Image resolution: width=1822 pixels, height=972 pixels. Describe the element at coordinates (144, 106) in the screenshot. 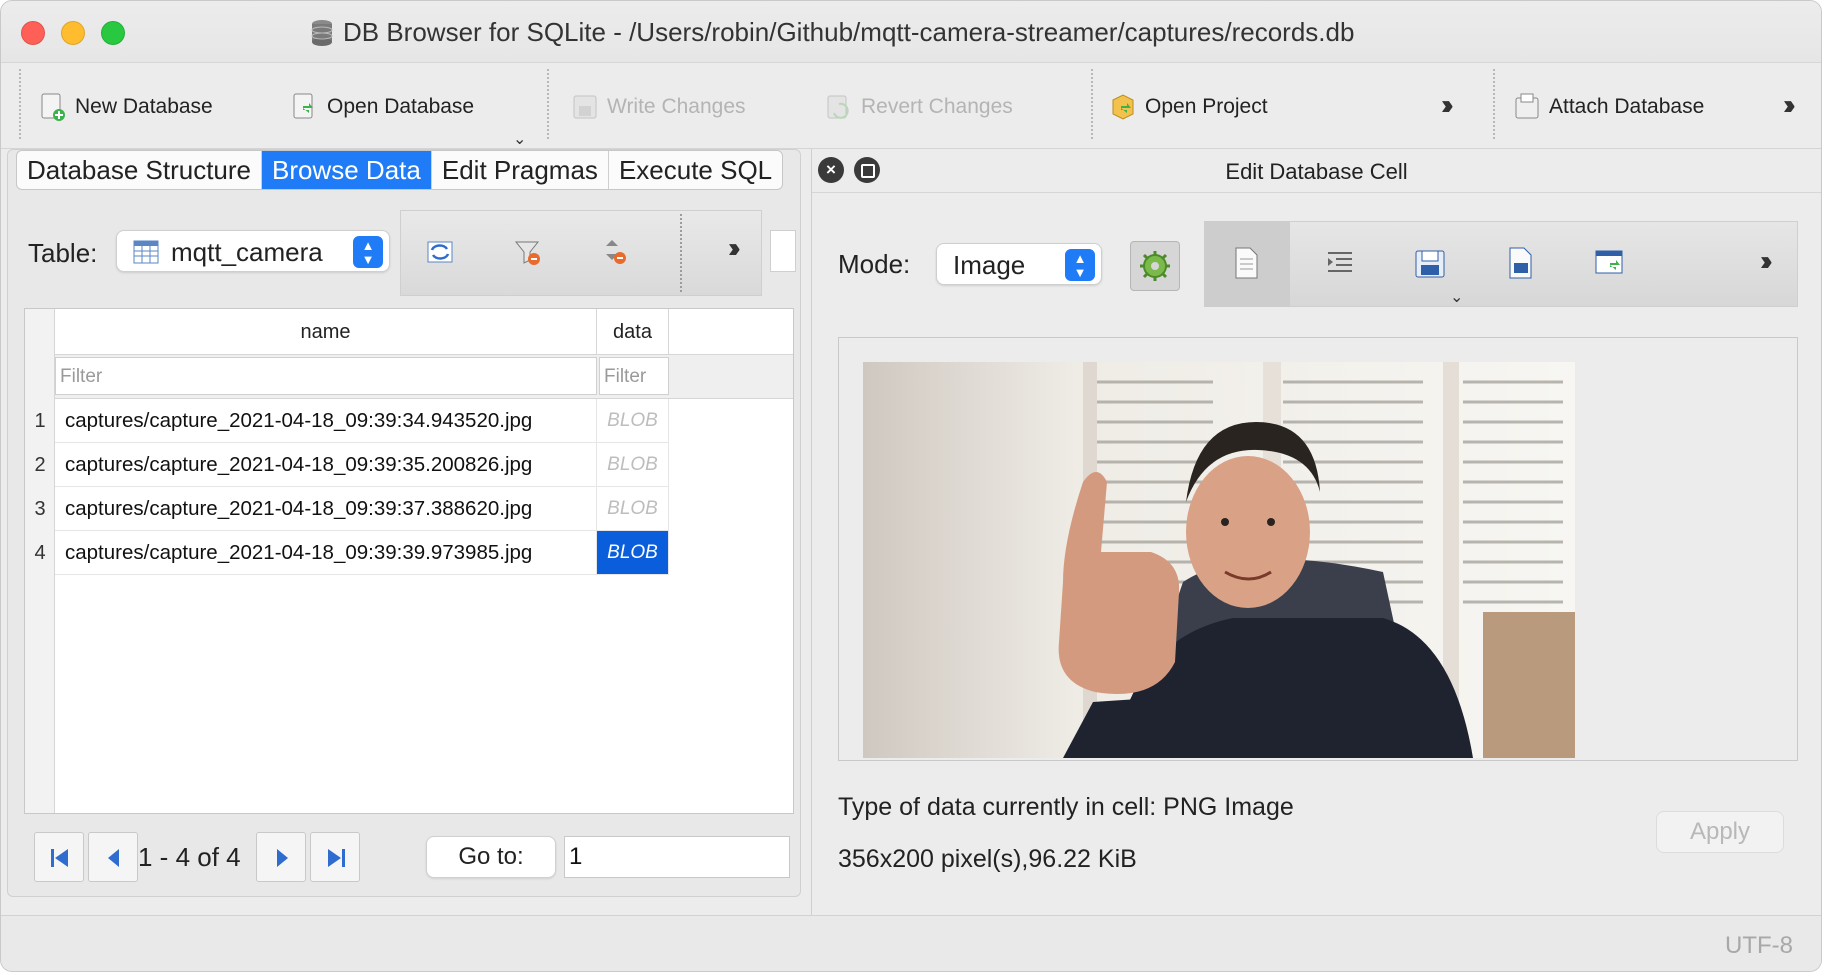

I see `new-database-label: New Database` at that location.